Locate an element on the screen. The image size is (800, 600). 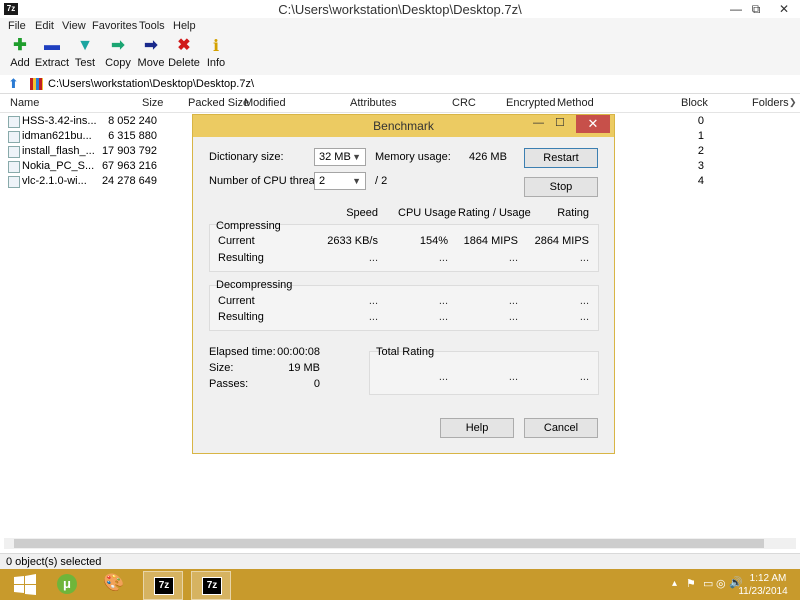
menu-help: Help is located at coordinates (184, 26).